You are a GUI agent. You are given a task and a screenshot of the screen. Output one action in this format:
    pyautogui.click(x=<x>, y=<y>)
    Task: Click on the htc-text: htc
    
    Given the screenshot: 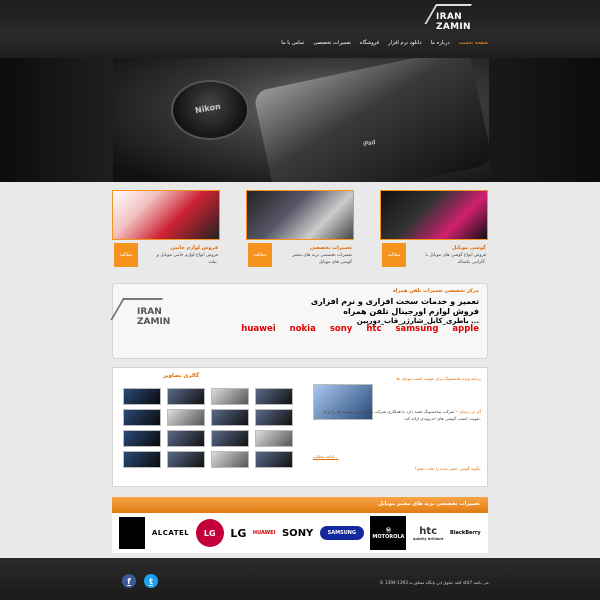 What is the action you would take?
    pyautogui.click(x=428, y=531)
    